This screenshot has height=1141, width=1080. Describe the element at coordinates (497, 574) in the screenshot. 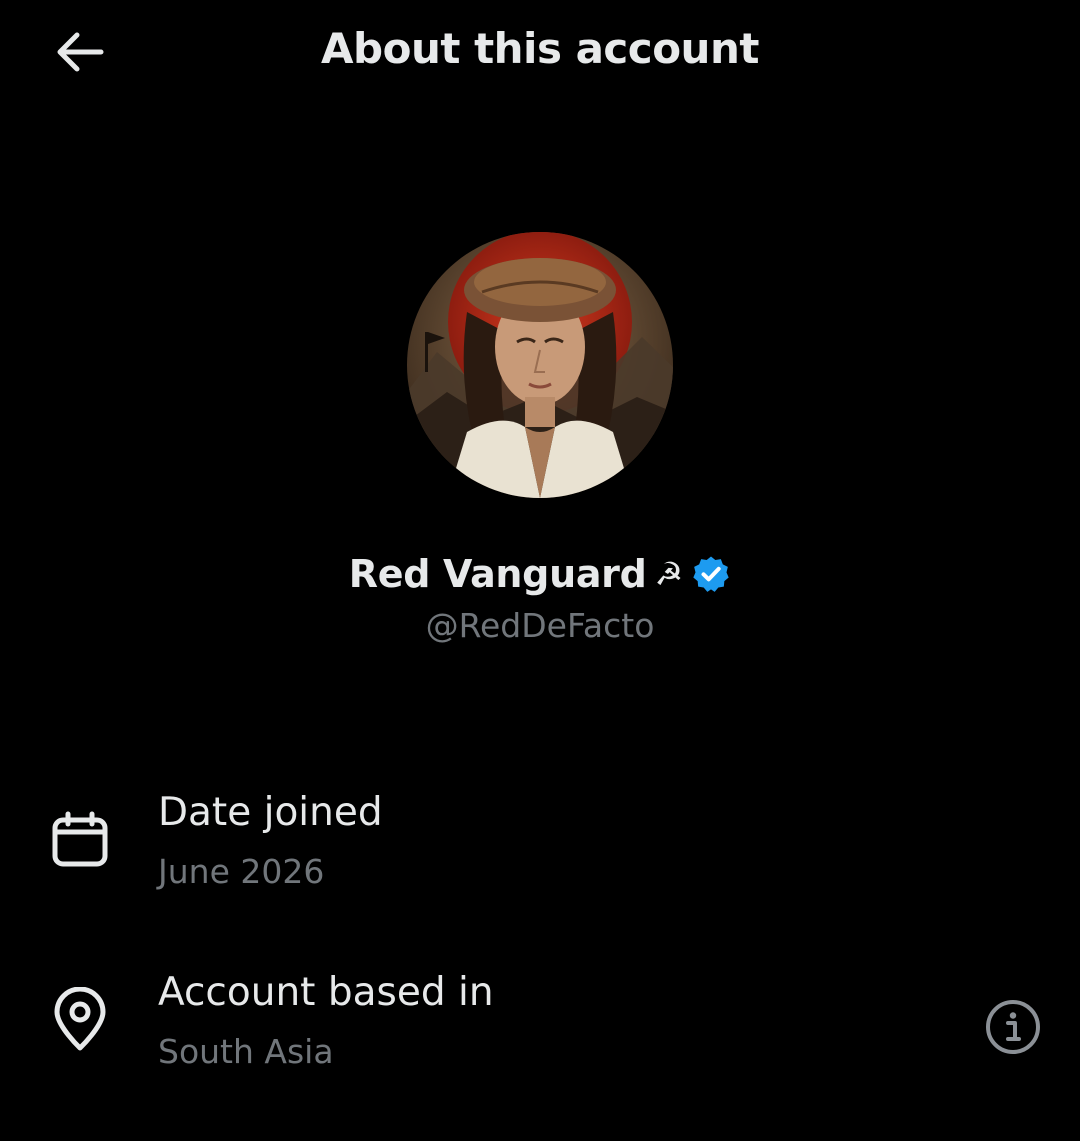

I see `display-name: Red Vanguard` at that location.